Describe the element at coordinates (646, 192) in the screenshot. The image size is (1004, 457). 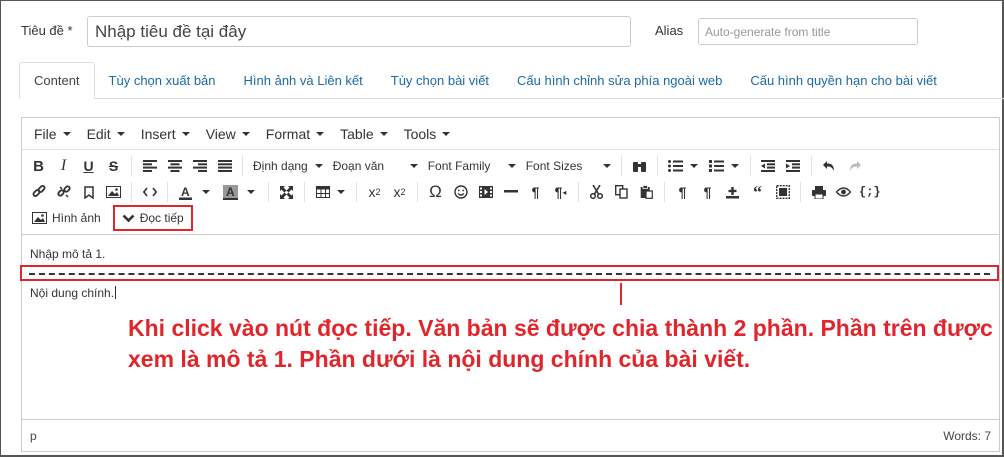
I see `paste-button` at that location.